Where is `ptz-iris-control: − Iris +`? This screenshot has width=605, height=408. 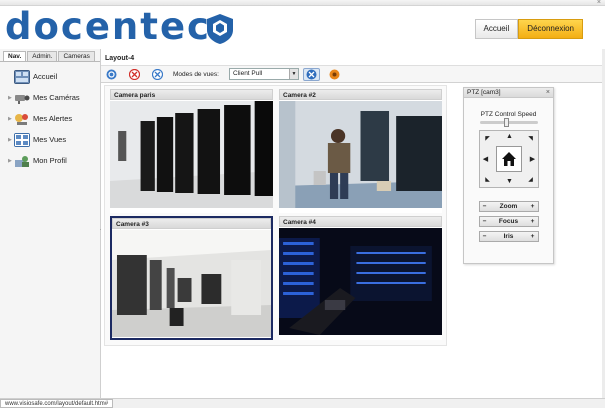
ptz-iris-control: − Iris + is located at coordinates (508, 236).